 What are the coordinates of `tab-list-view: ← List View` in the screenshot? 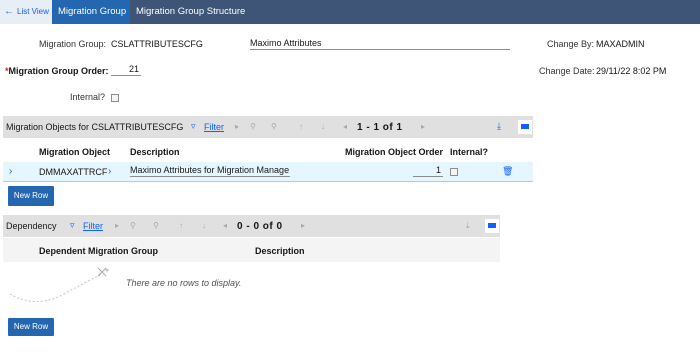 It's located at (26, 12).